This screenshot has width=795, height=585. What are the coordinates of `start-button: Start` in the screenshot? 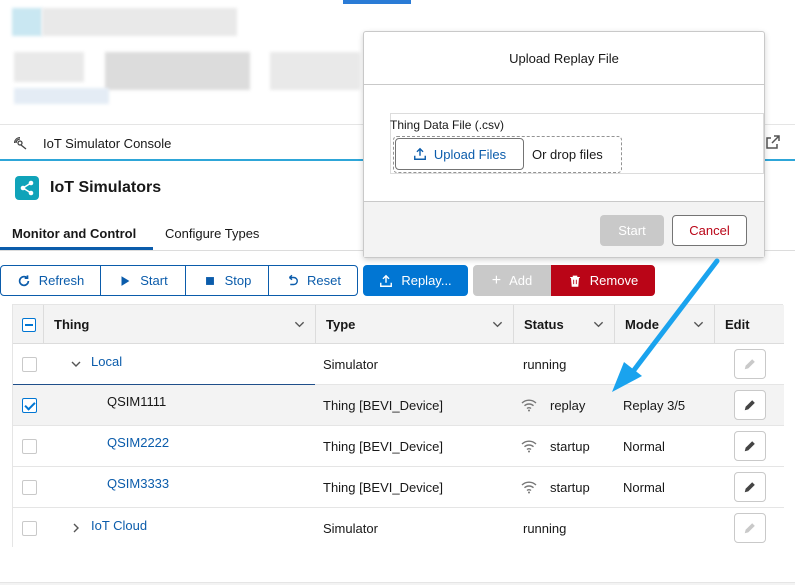 It's located at (143, 280).